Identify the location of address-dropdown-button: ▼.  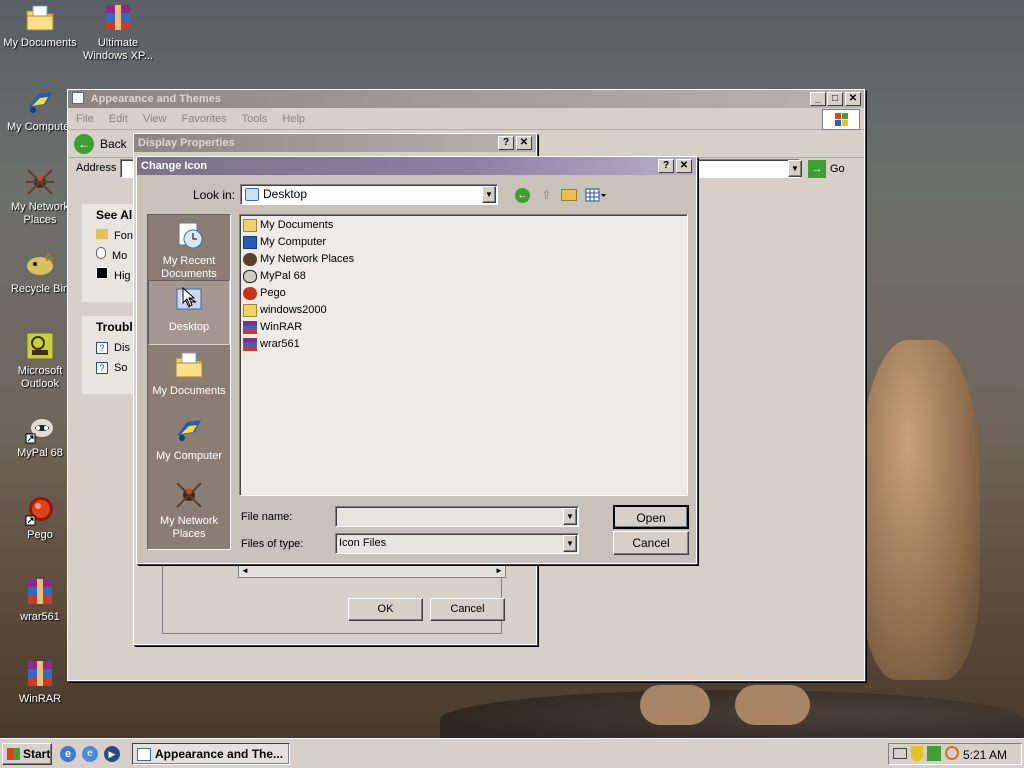
(795, 168).